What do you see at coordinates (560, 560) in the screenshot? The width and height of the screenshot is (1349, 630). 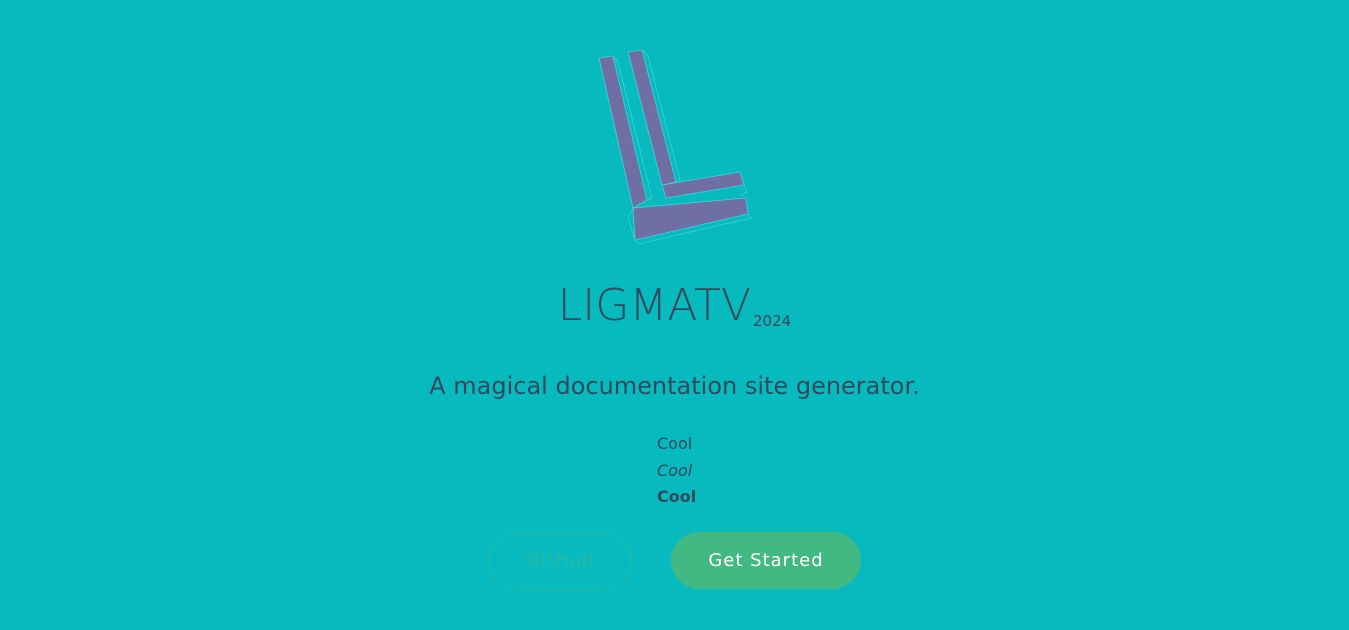 I see `github-button: GitHub` at bounding box center [560, 560].